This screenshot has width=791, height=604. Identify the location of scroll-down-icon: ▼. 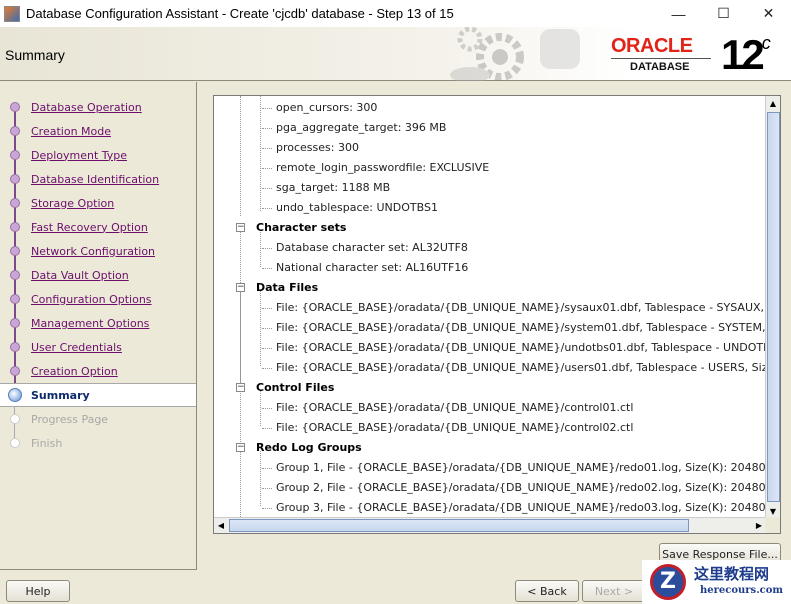
(773, 511).